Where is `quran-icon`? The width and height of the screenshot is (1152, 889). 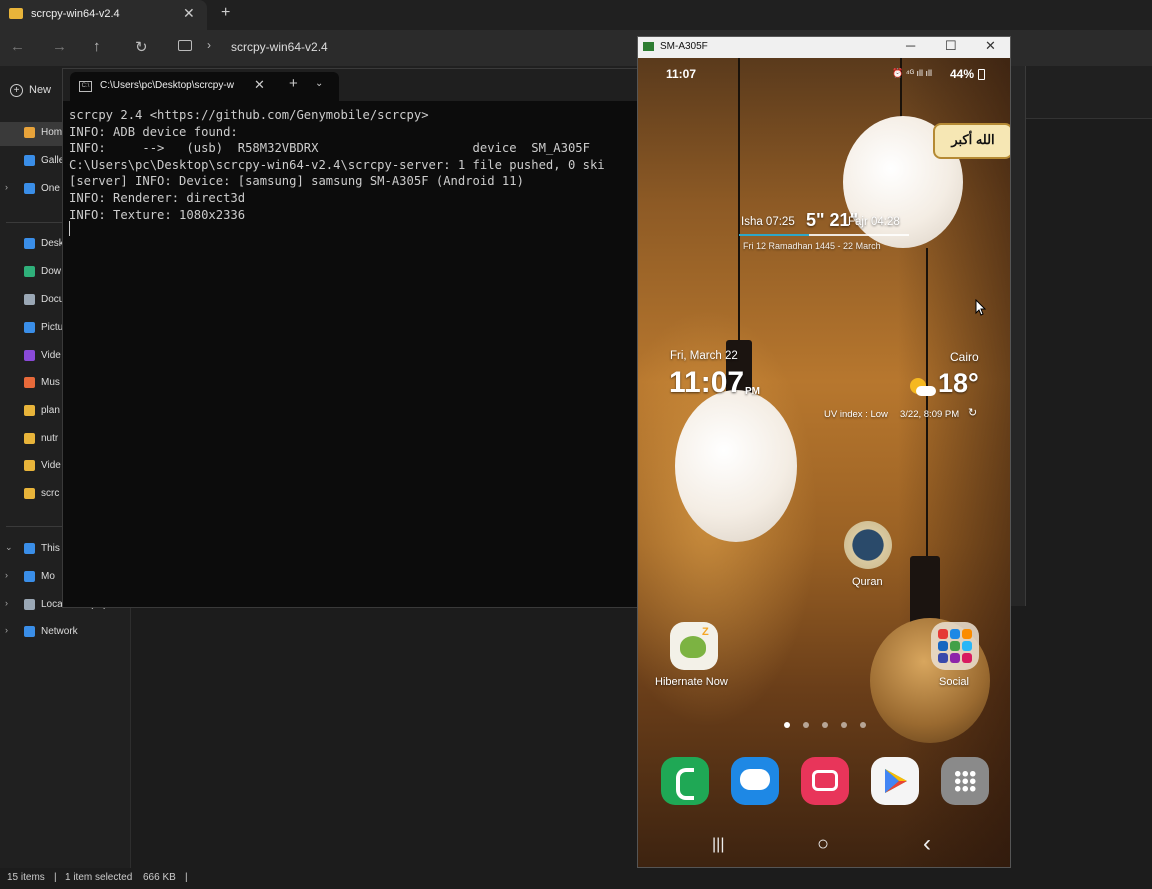 quran-icon is located at coordinates (868, 545).